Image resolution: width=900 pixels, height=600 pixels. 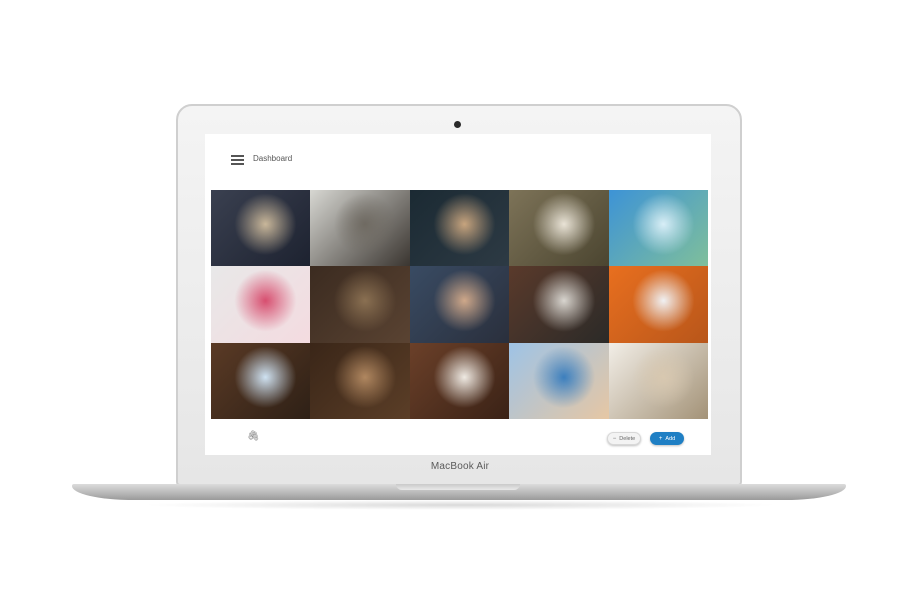 What do you see at coordinates (457, 124) in the screenshot?
I see `webcam` at bounding box center [457, 124].